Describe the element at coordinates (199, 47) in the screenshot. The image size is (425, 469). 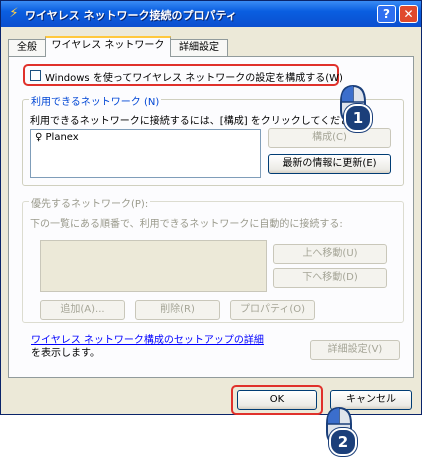
I see `tab-advanced: 詳細設定` at that location.